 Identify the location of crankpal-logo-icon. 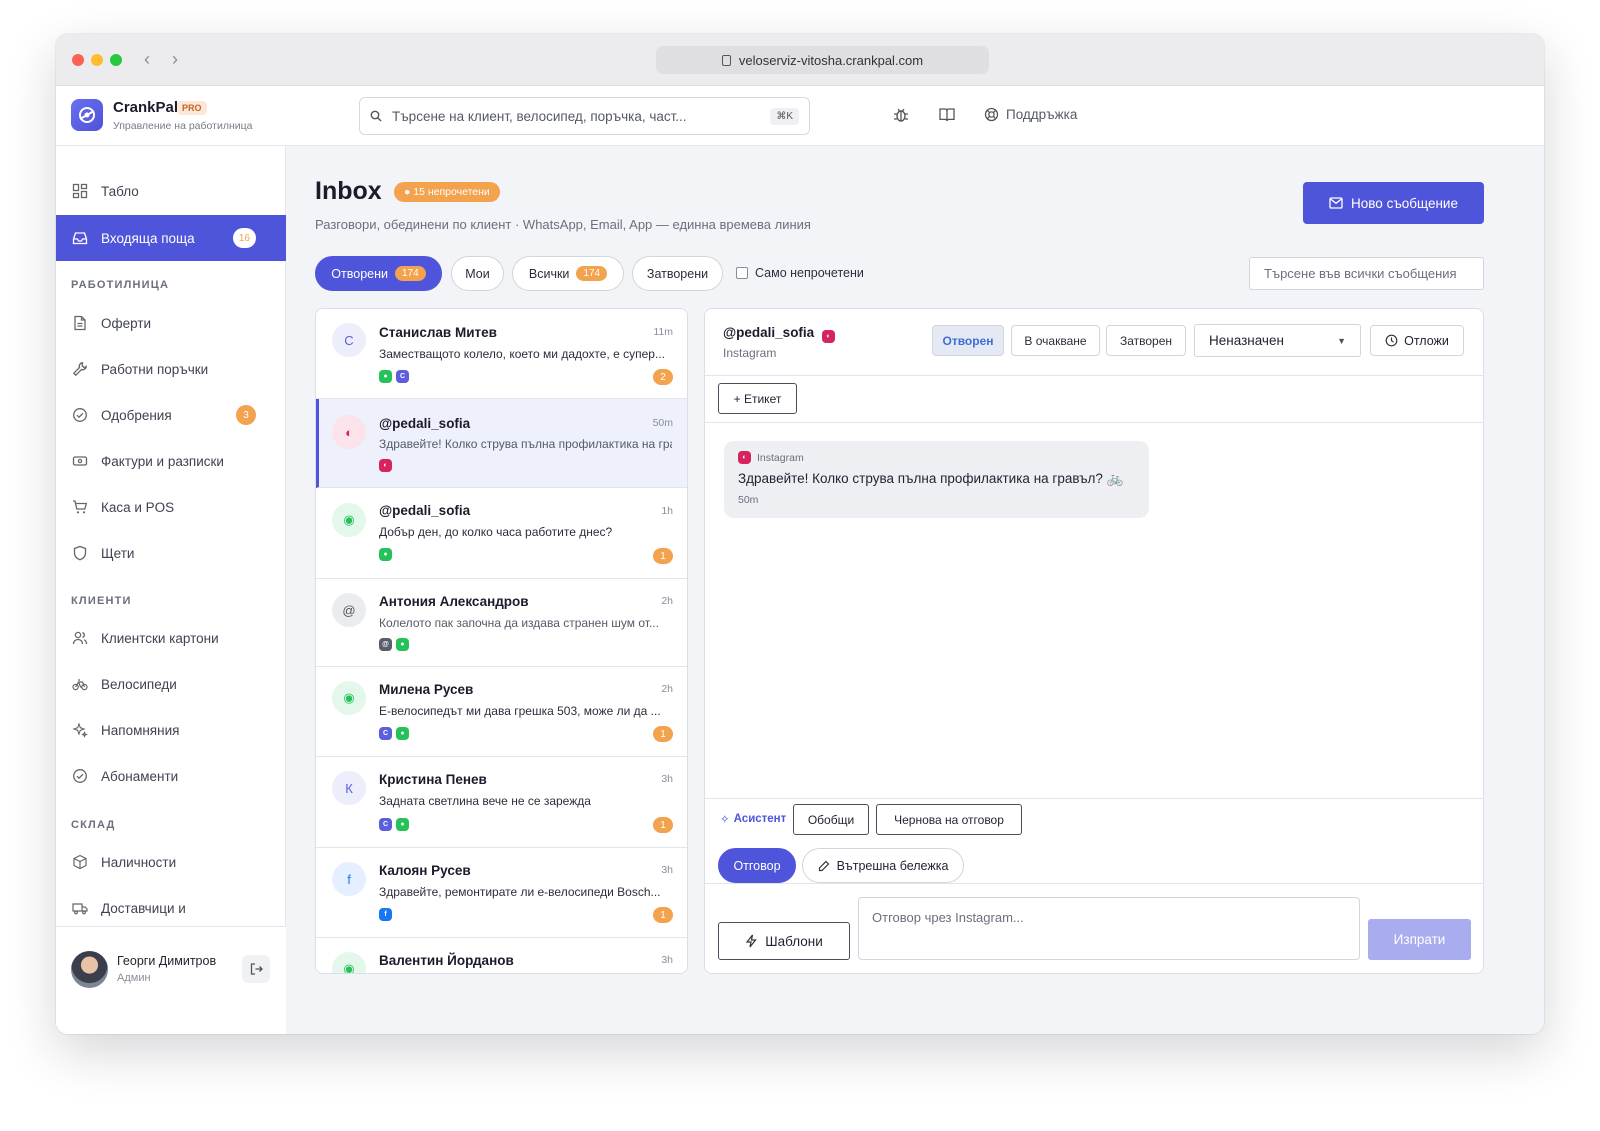
(87, 115).